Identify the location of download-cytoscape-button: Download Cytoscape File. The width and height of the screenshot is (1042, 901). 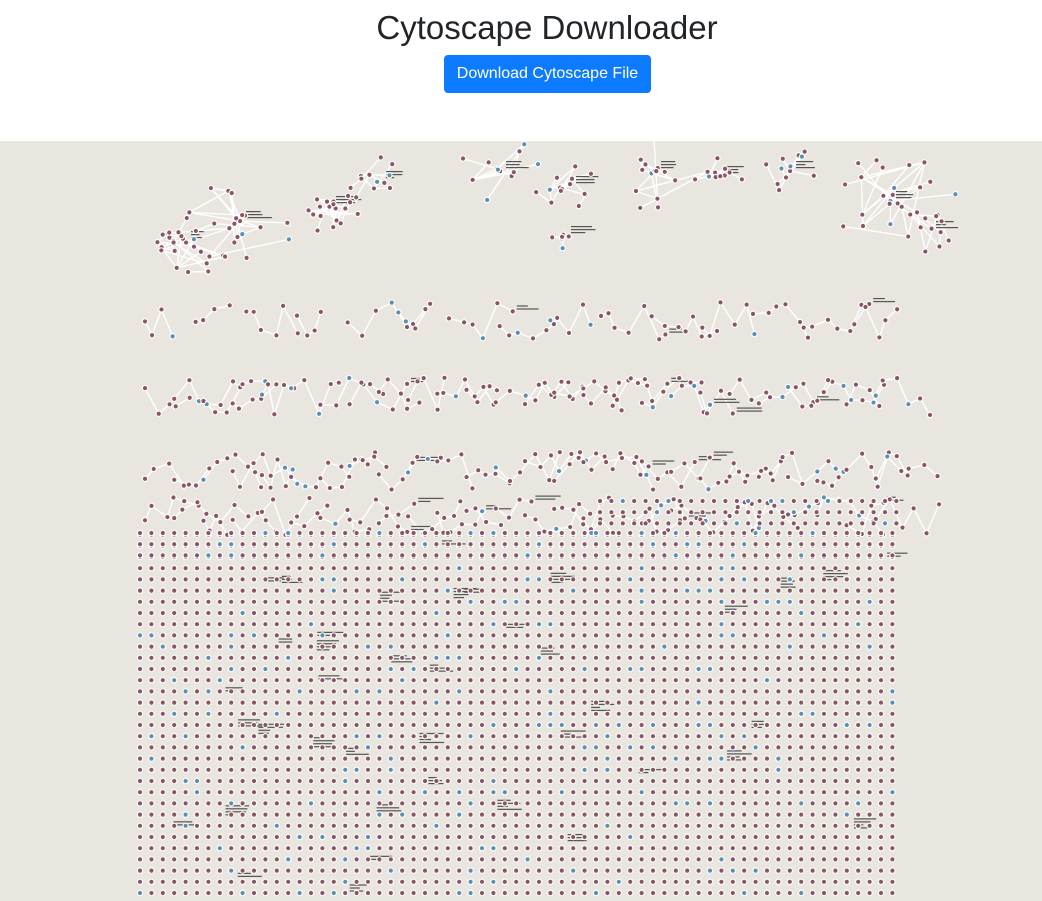
(547, 74).